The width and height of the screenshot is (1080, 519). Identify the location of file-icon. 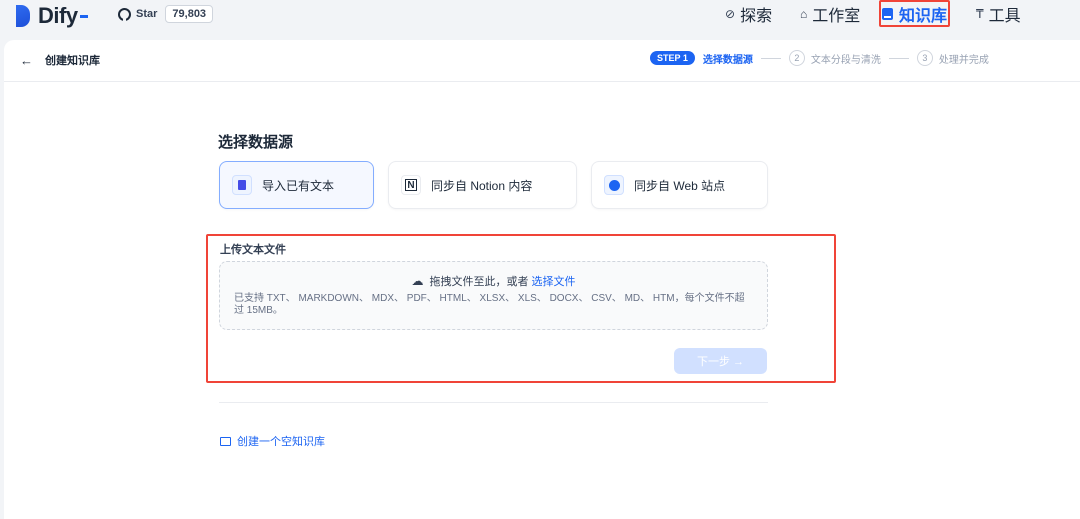
(242, 185).